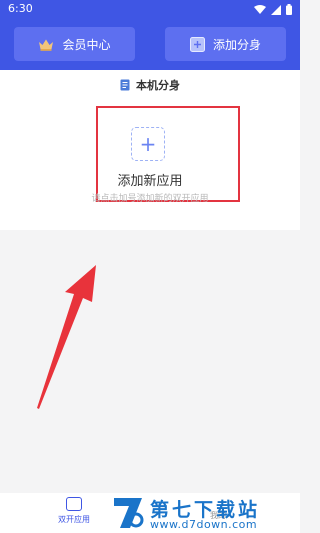 This screenshot has height=533, width=320. What do you see at coordinates (204, 524) in the screenshot?
I see `watermark-url: www.d7down.com` at bounding box center [204, 524].